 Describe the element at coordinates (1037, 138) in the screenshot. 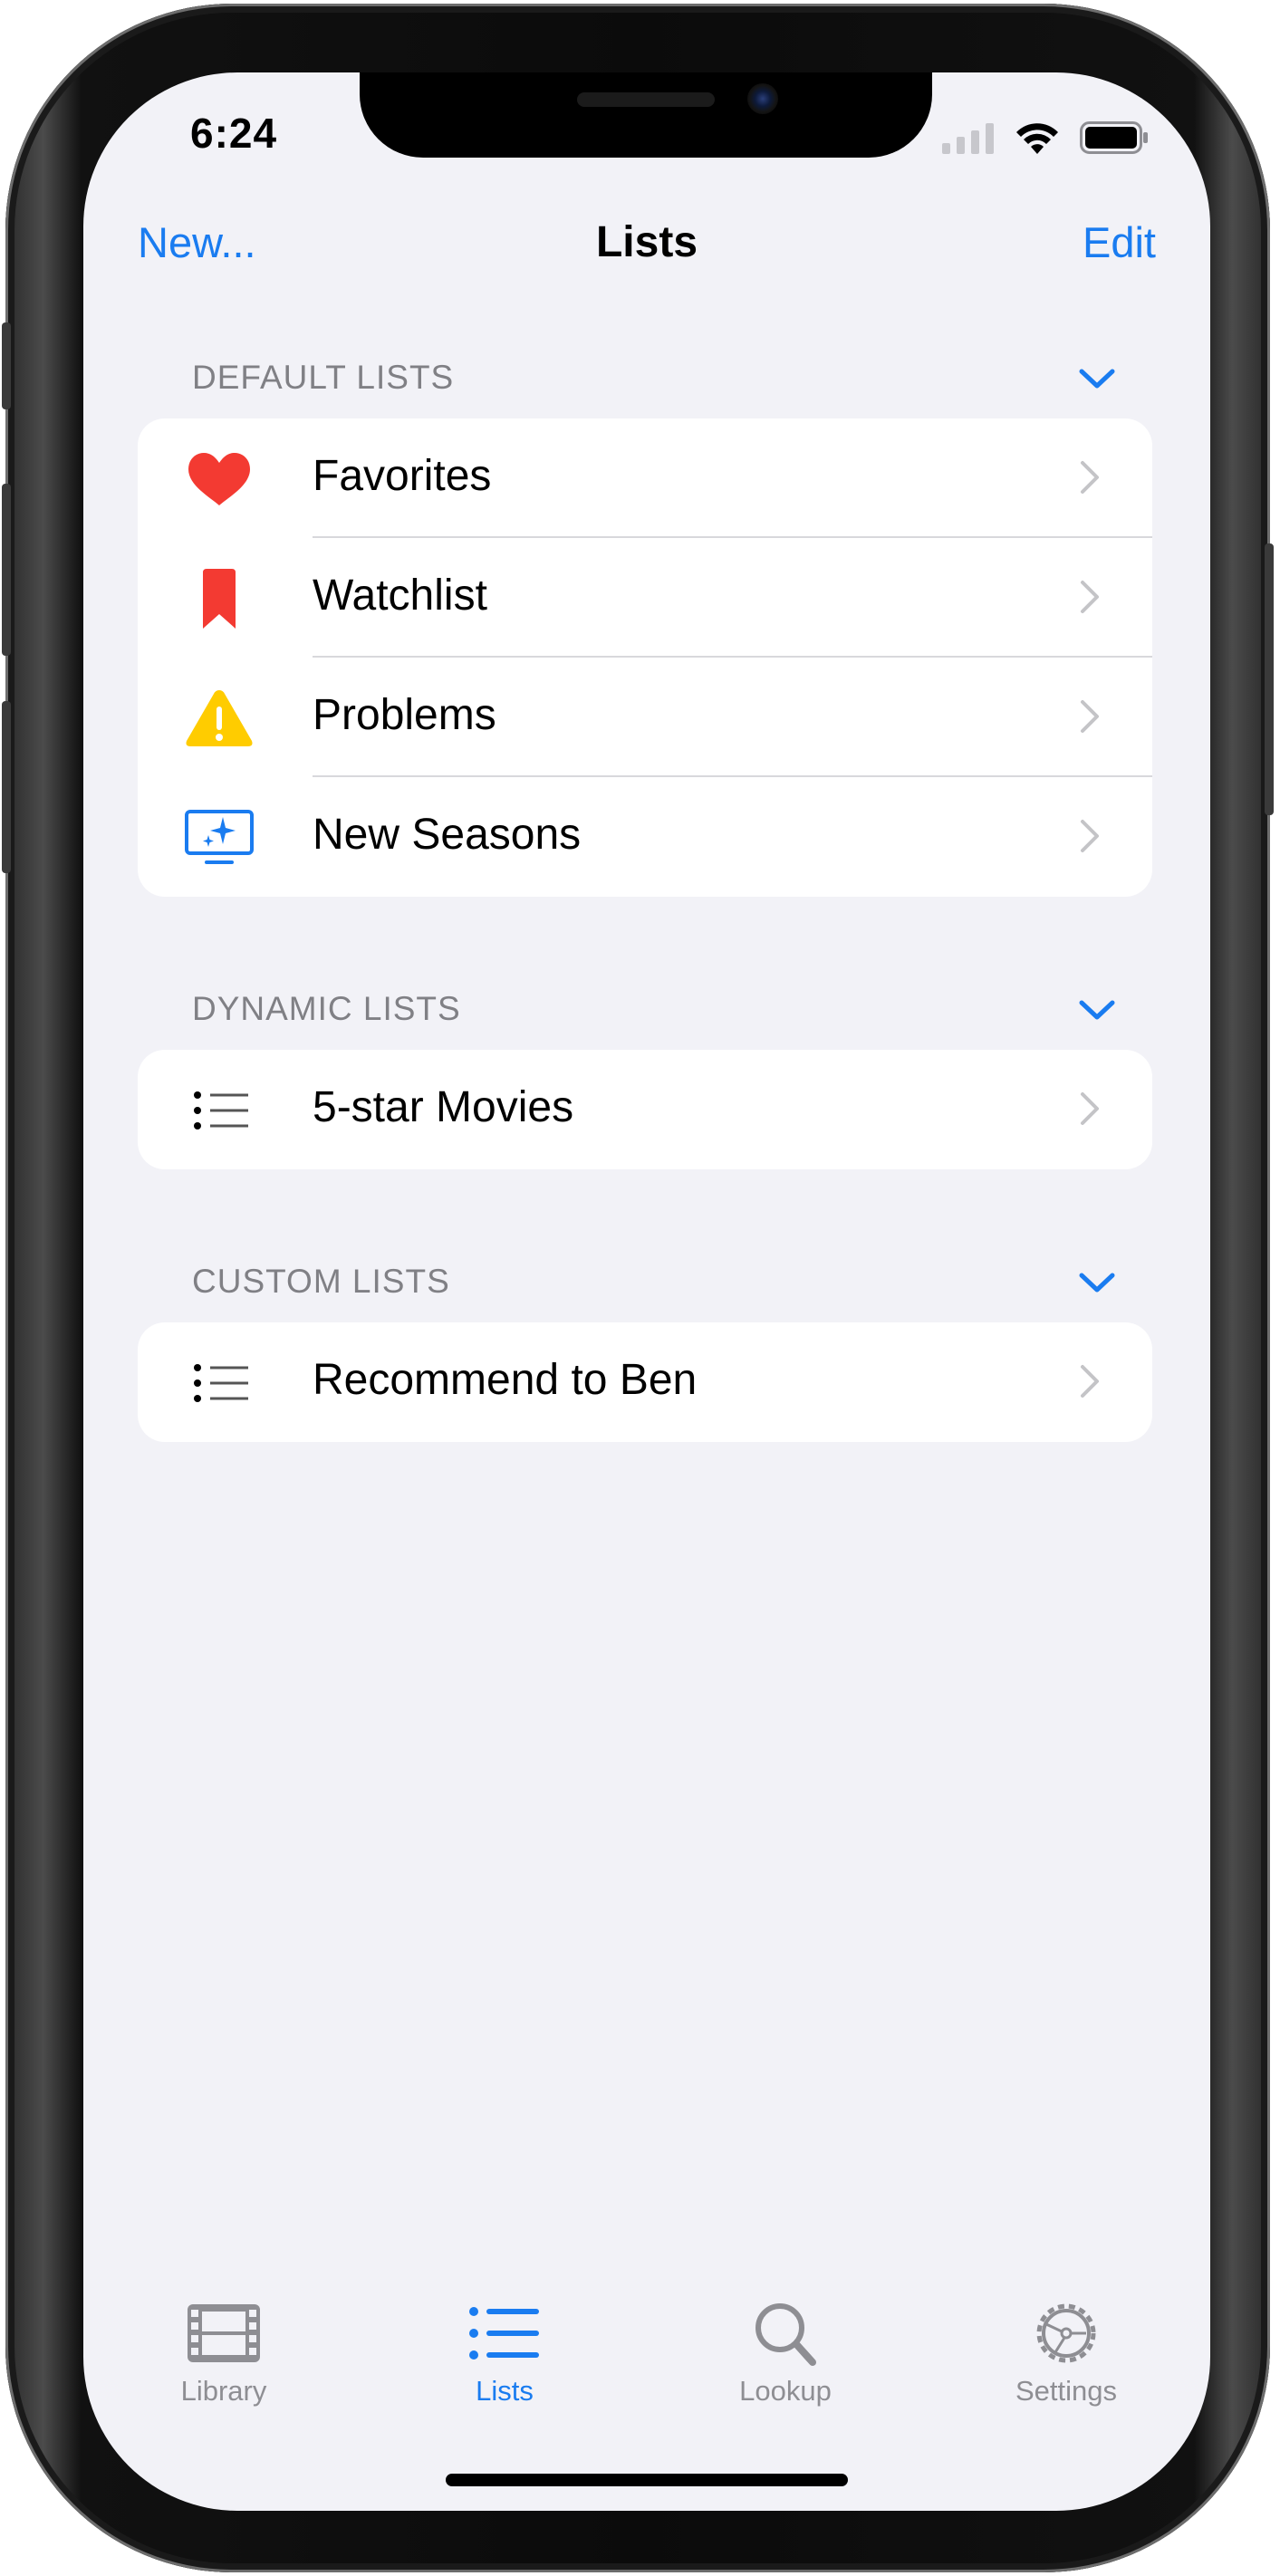

I see `wifi-icon` at that location.